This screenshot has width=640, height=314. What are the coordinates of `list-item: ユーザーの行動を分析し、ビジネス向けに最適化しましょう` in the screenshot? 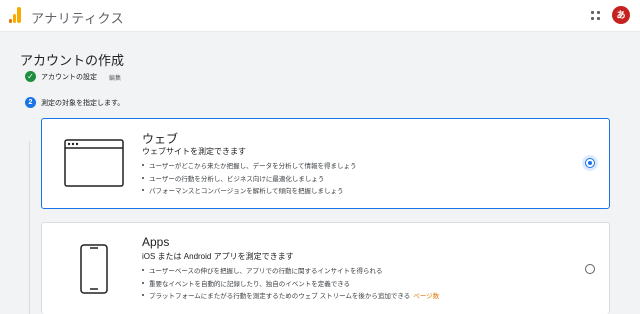 It's located at (248, 180).